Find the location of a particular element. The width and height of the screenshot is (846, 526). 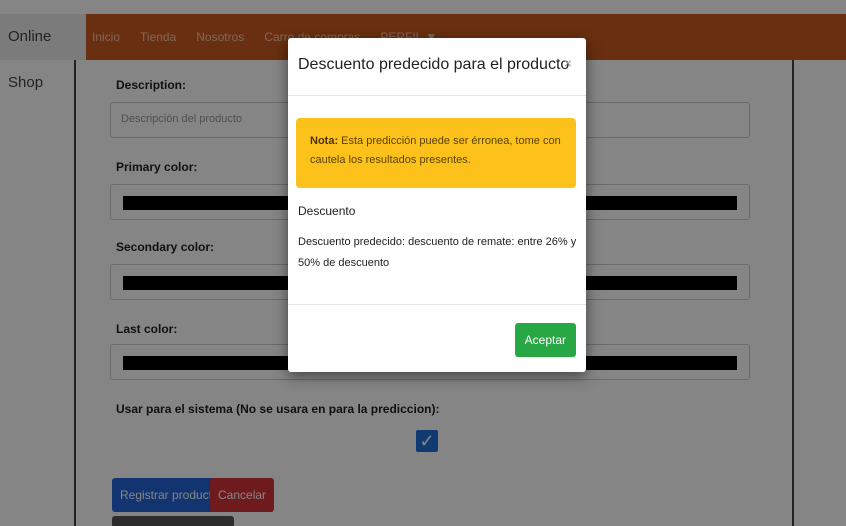

modal-title: Descuento predecido para el producto is located at coordinates (434, 64).